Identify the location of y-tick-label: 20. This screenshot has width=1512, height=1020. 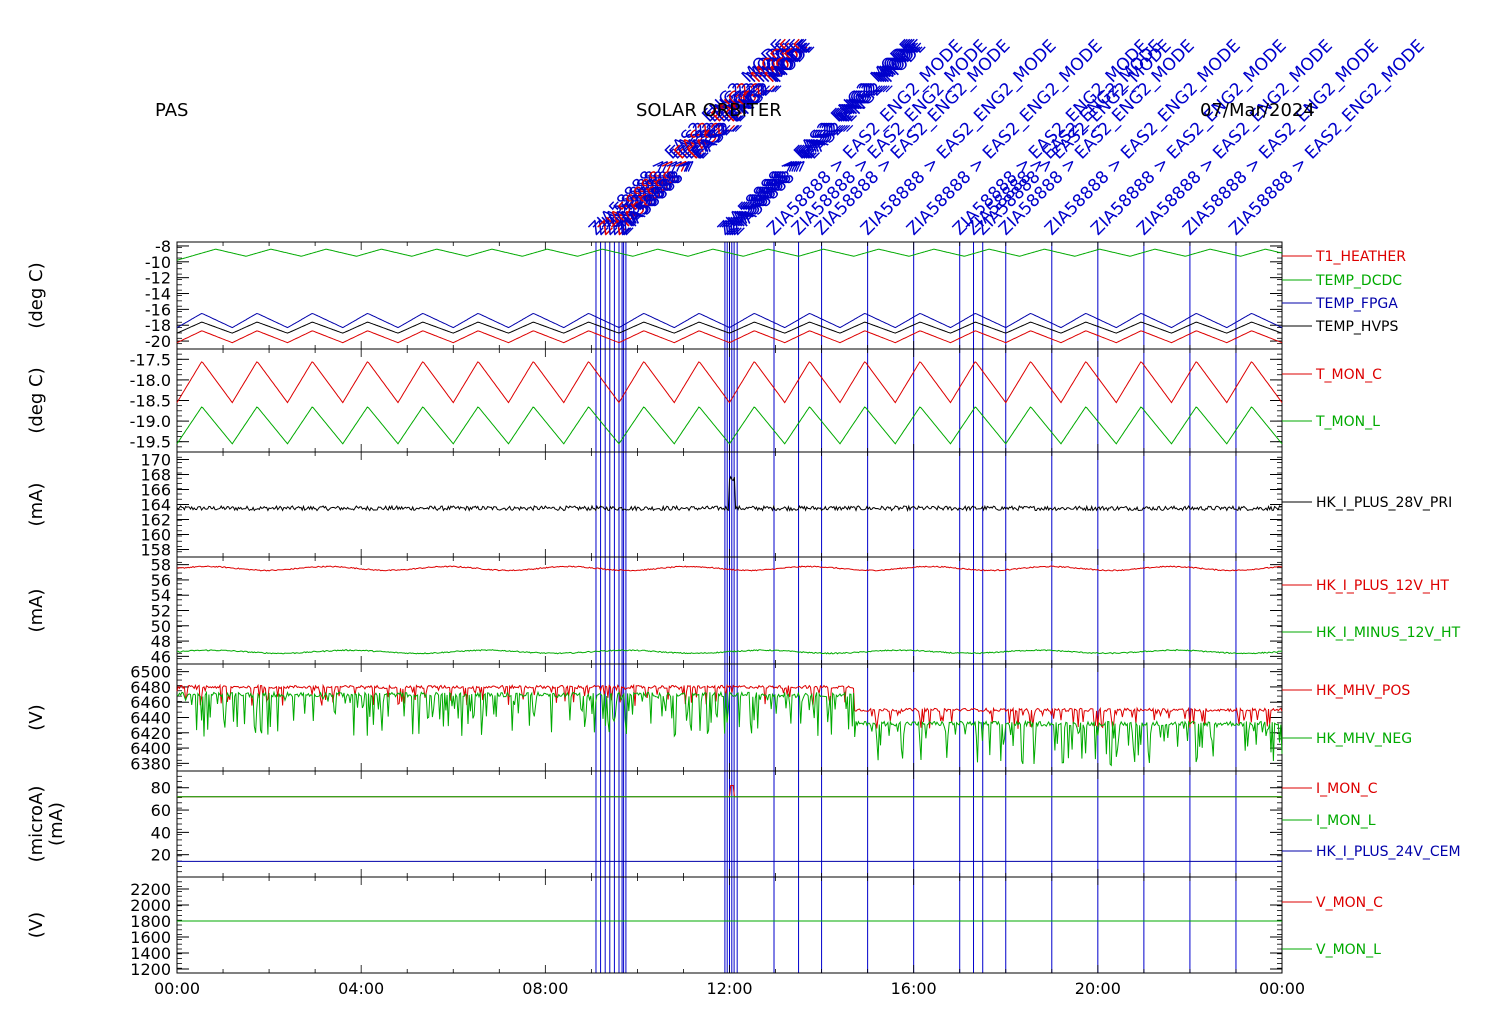
(161, 855).